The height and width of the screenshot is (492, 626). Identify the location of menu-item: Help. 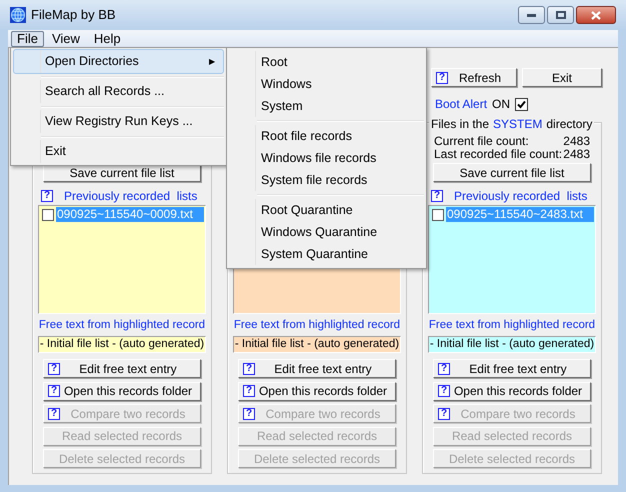
(107, 38).